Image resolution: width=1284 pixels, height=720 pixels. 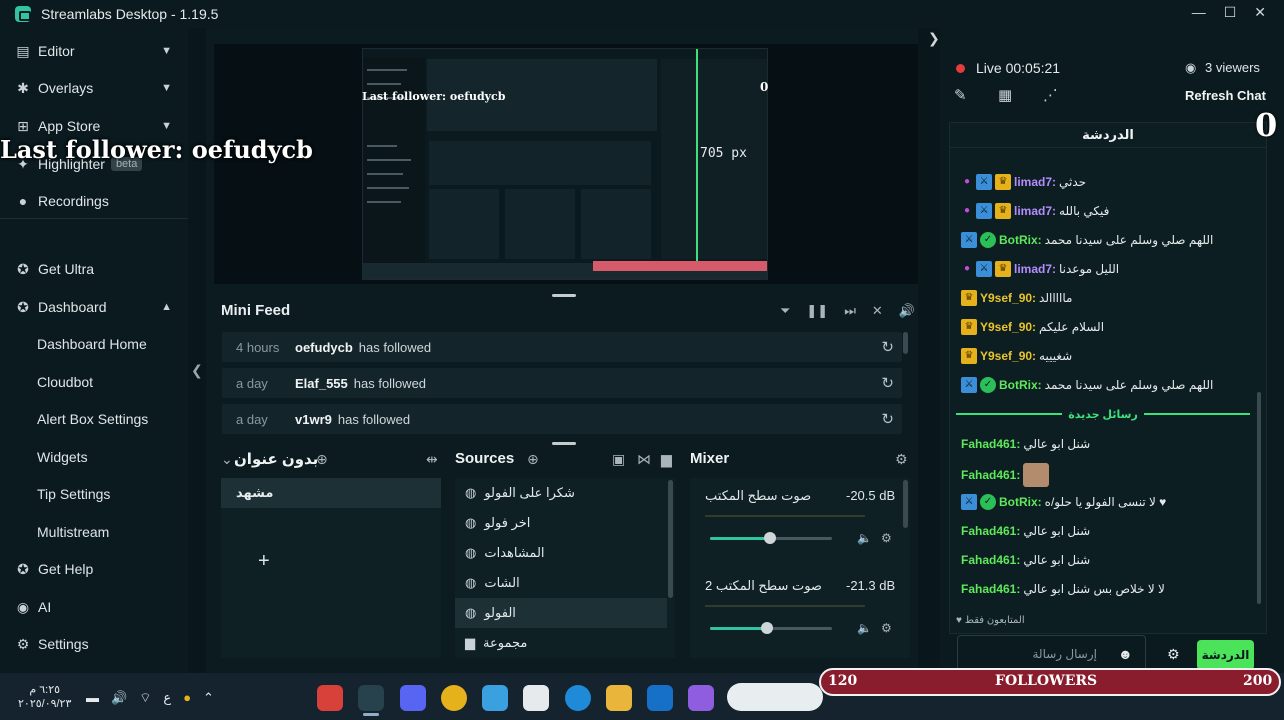 What do you see at coordinates (94, 569) in the screenshot?
I see `sidebar-item-get-help: ✪ Get Help` at bounding box center [94, 569].